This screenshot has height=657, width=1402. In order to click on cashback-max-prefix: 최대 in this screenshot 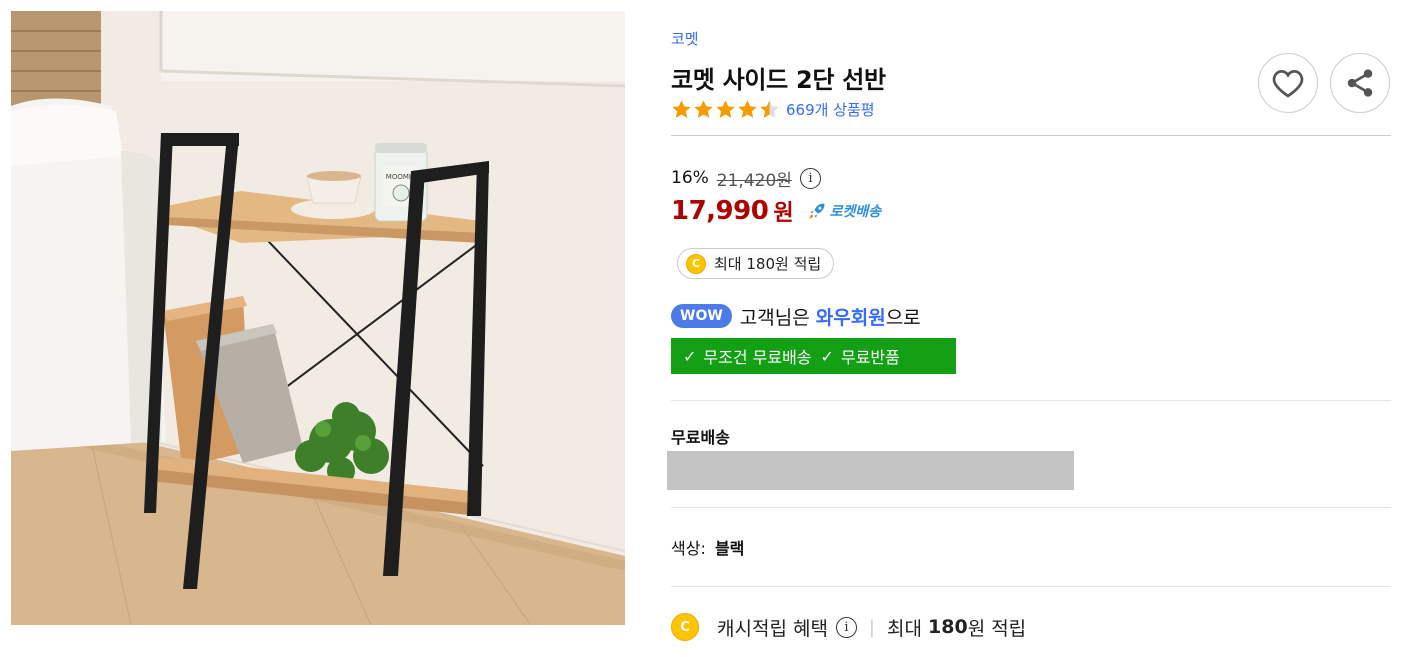, I will do `click(904, 628)`.